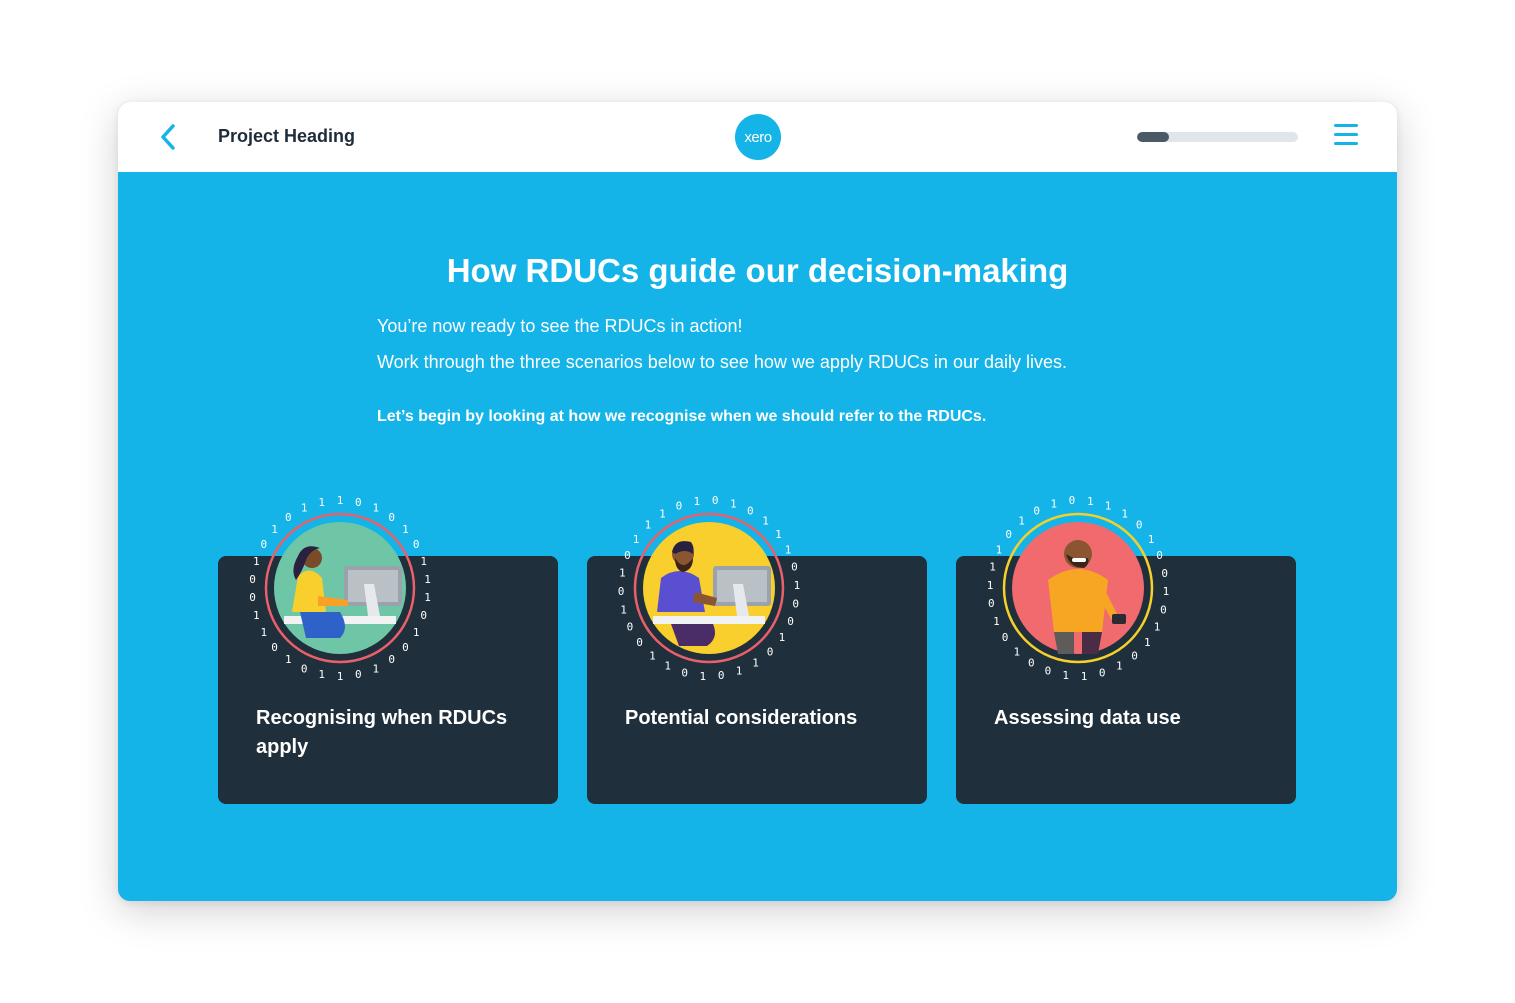 The height and width of the screenshot is (1003, 1515). I want to click on progress-bar, so click(1217, 137).